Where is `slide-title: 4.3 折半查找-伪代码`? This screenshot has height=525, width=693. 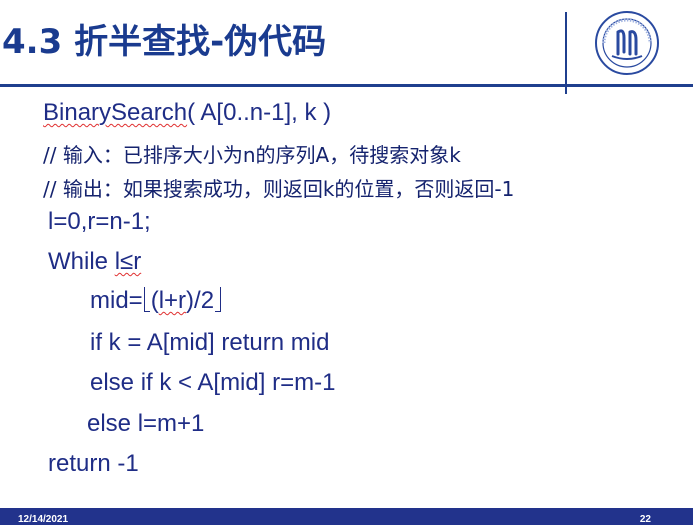 slide-title: 4.3 折半查找-伪代码 is located at coordinates (164, 42).